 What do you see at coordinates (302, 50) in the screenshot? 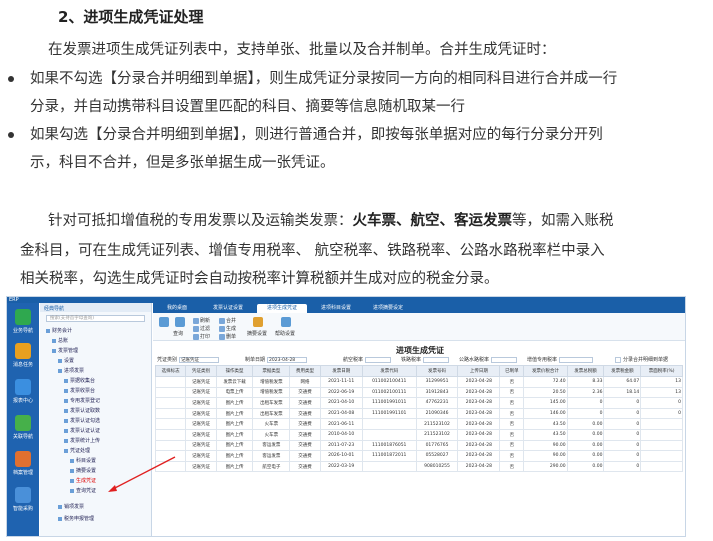
I see `intro-paragraph: 在发票进项生成凭证列表中，支持单张、批量以及合并制单。合并生成凭证时：` at bounding box center [302, 50].